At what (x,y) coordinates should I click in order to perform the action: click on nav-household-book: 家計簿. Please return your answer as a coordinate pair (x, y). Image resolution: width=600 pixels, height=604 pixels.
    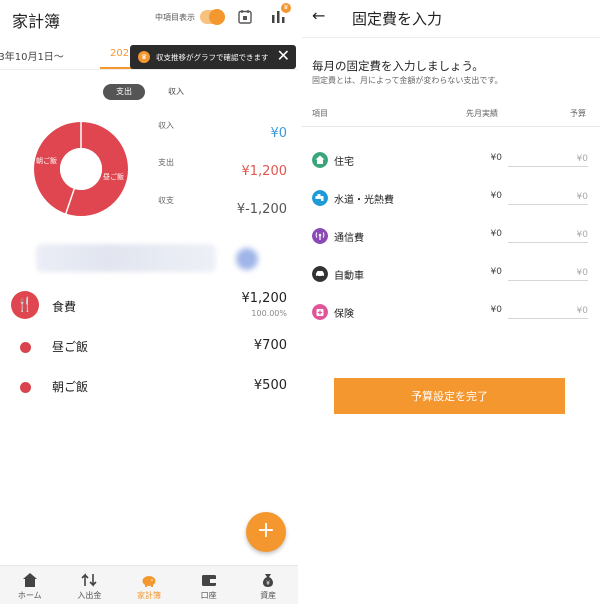
    Looking at the image, I should click on (149, 585).